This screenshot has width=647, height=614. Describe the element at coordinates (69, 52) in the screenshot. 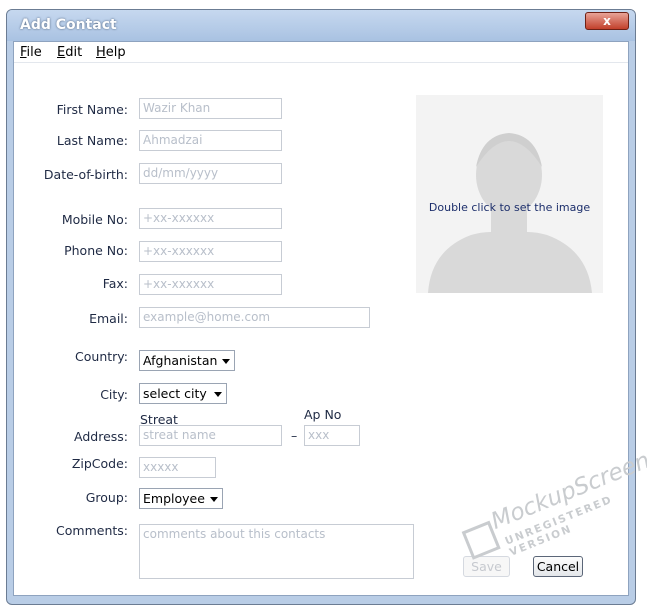

I see `menu-edit: Edit` at that location.